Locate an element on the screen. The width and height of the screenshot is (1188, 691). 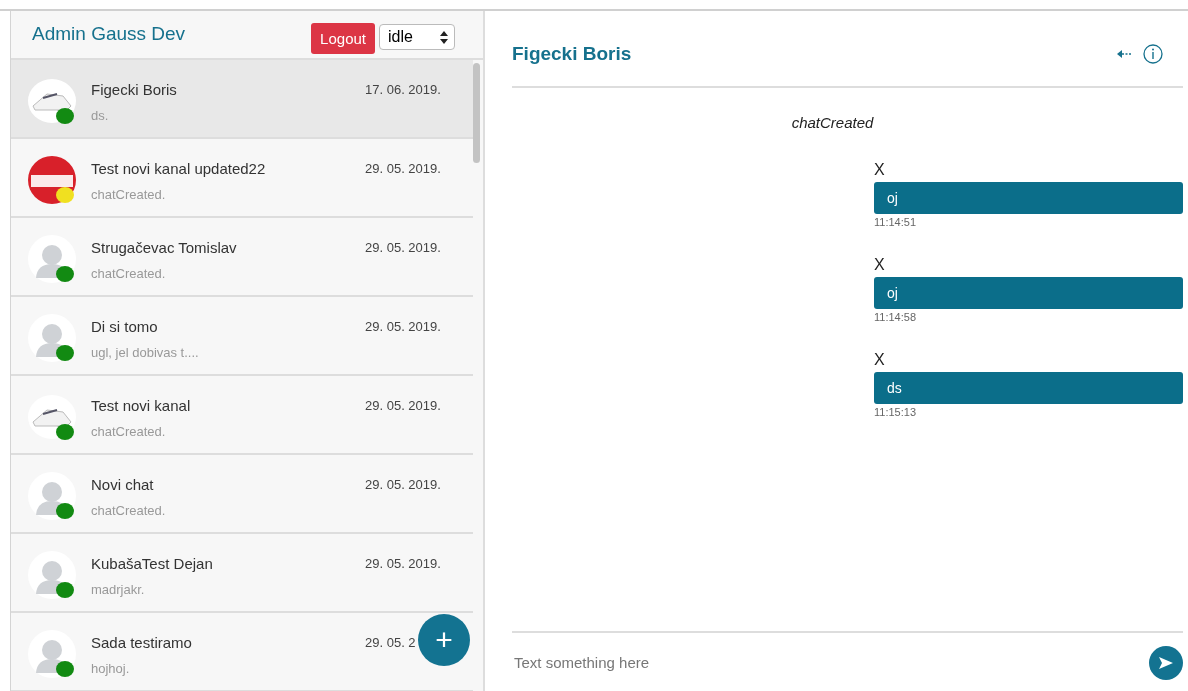
chat-item: Novi chat chatCreated. 29. 05. 2019. is located at coordinates (242, 494).